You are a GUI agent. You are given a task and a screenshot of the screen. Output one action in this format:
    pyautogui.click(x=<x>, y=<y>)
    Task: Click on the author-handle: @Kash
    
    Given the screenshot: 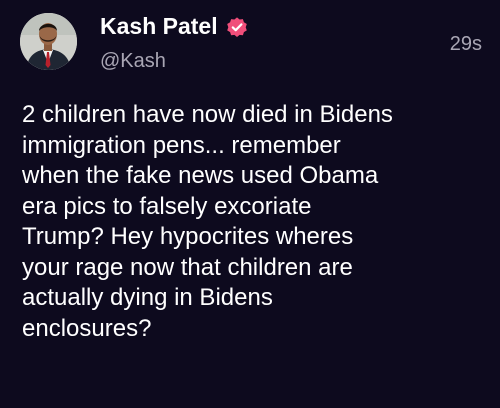 What is the action you would take?
    pyautogui.click(x=133, y=61)
    